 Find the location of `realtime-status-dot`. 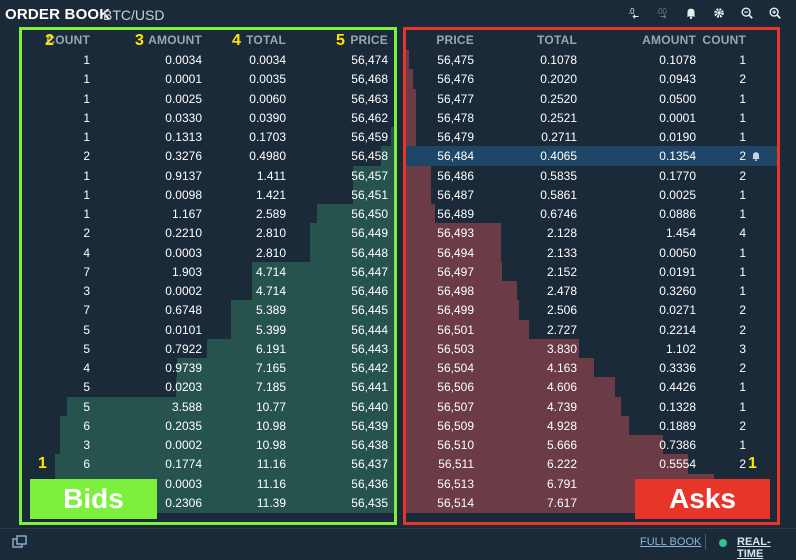

realtime-status-dot is located at coordinates (723, 543).